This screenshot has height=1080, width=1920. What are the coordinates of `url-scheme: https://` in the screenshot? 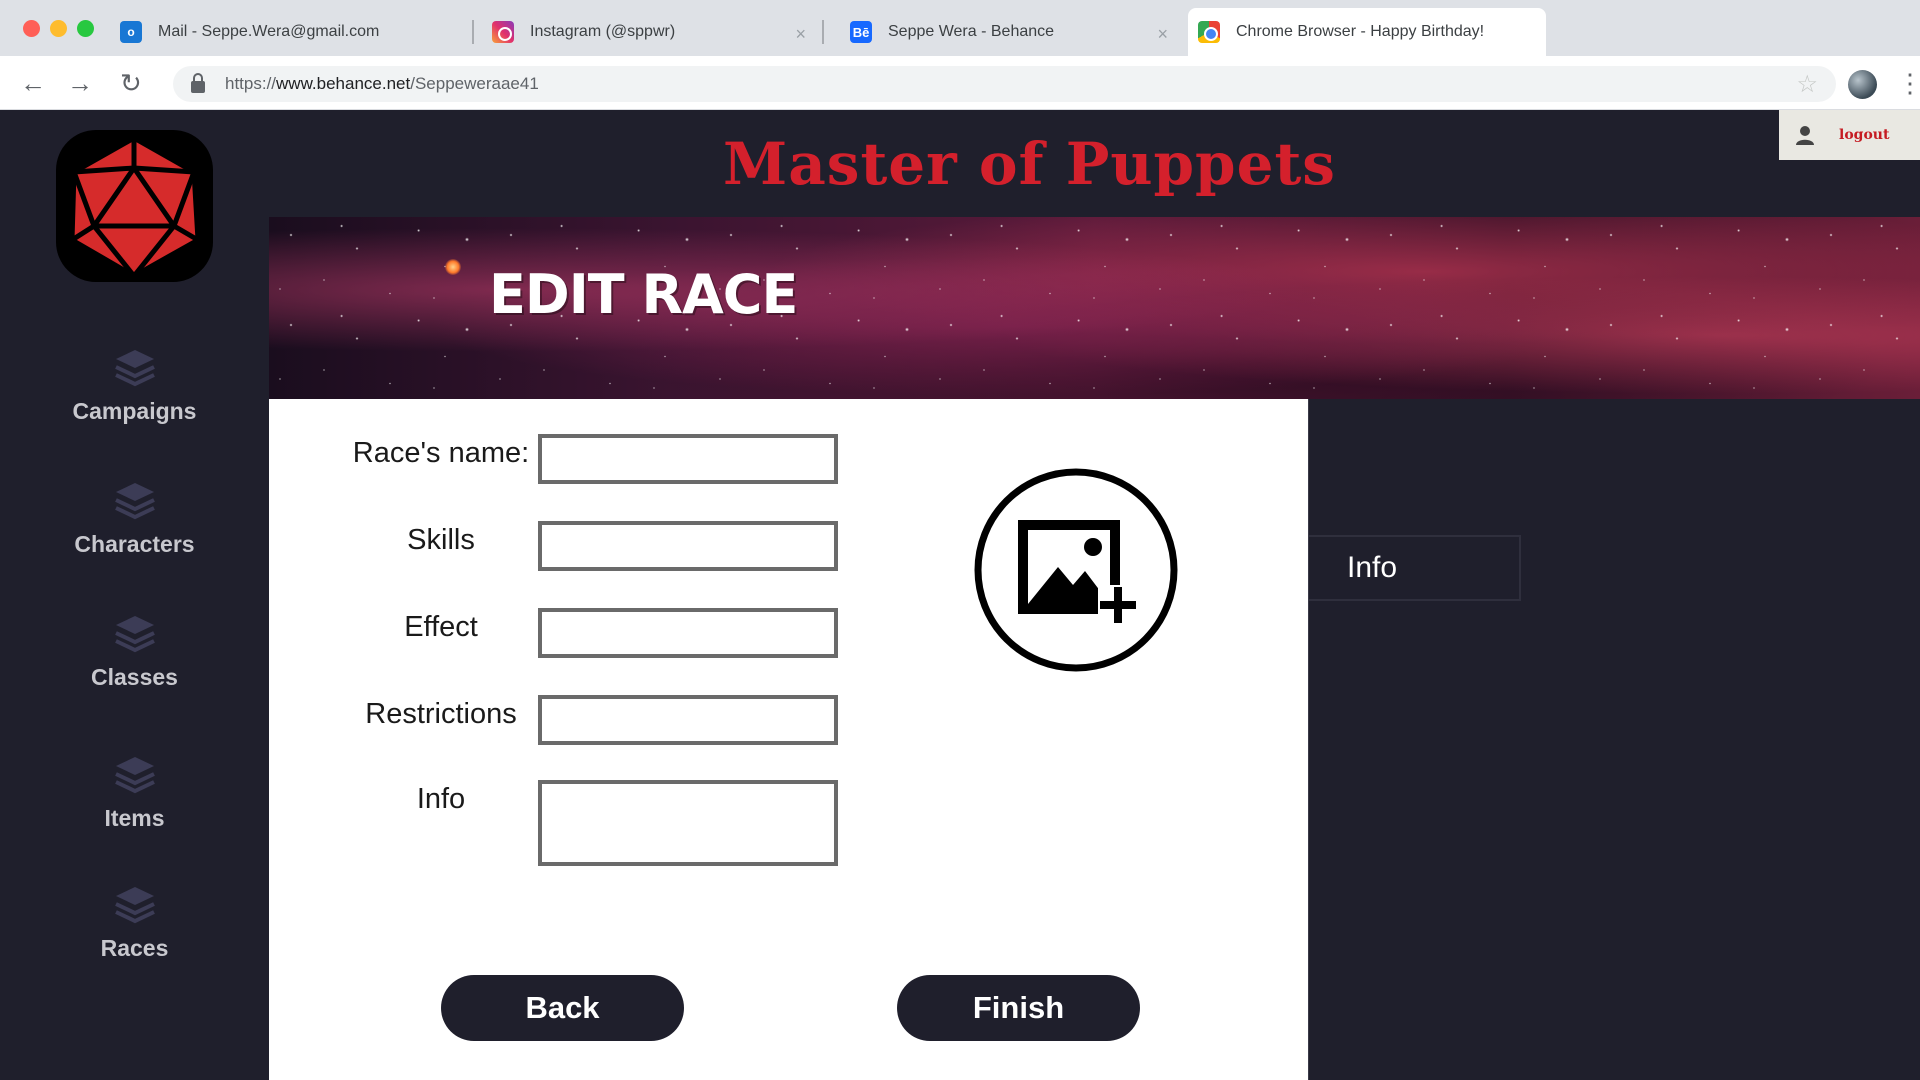 It's located at (251, 83).